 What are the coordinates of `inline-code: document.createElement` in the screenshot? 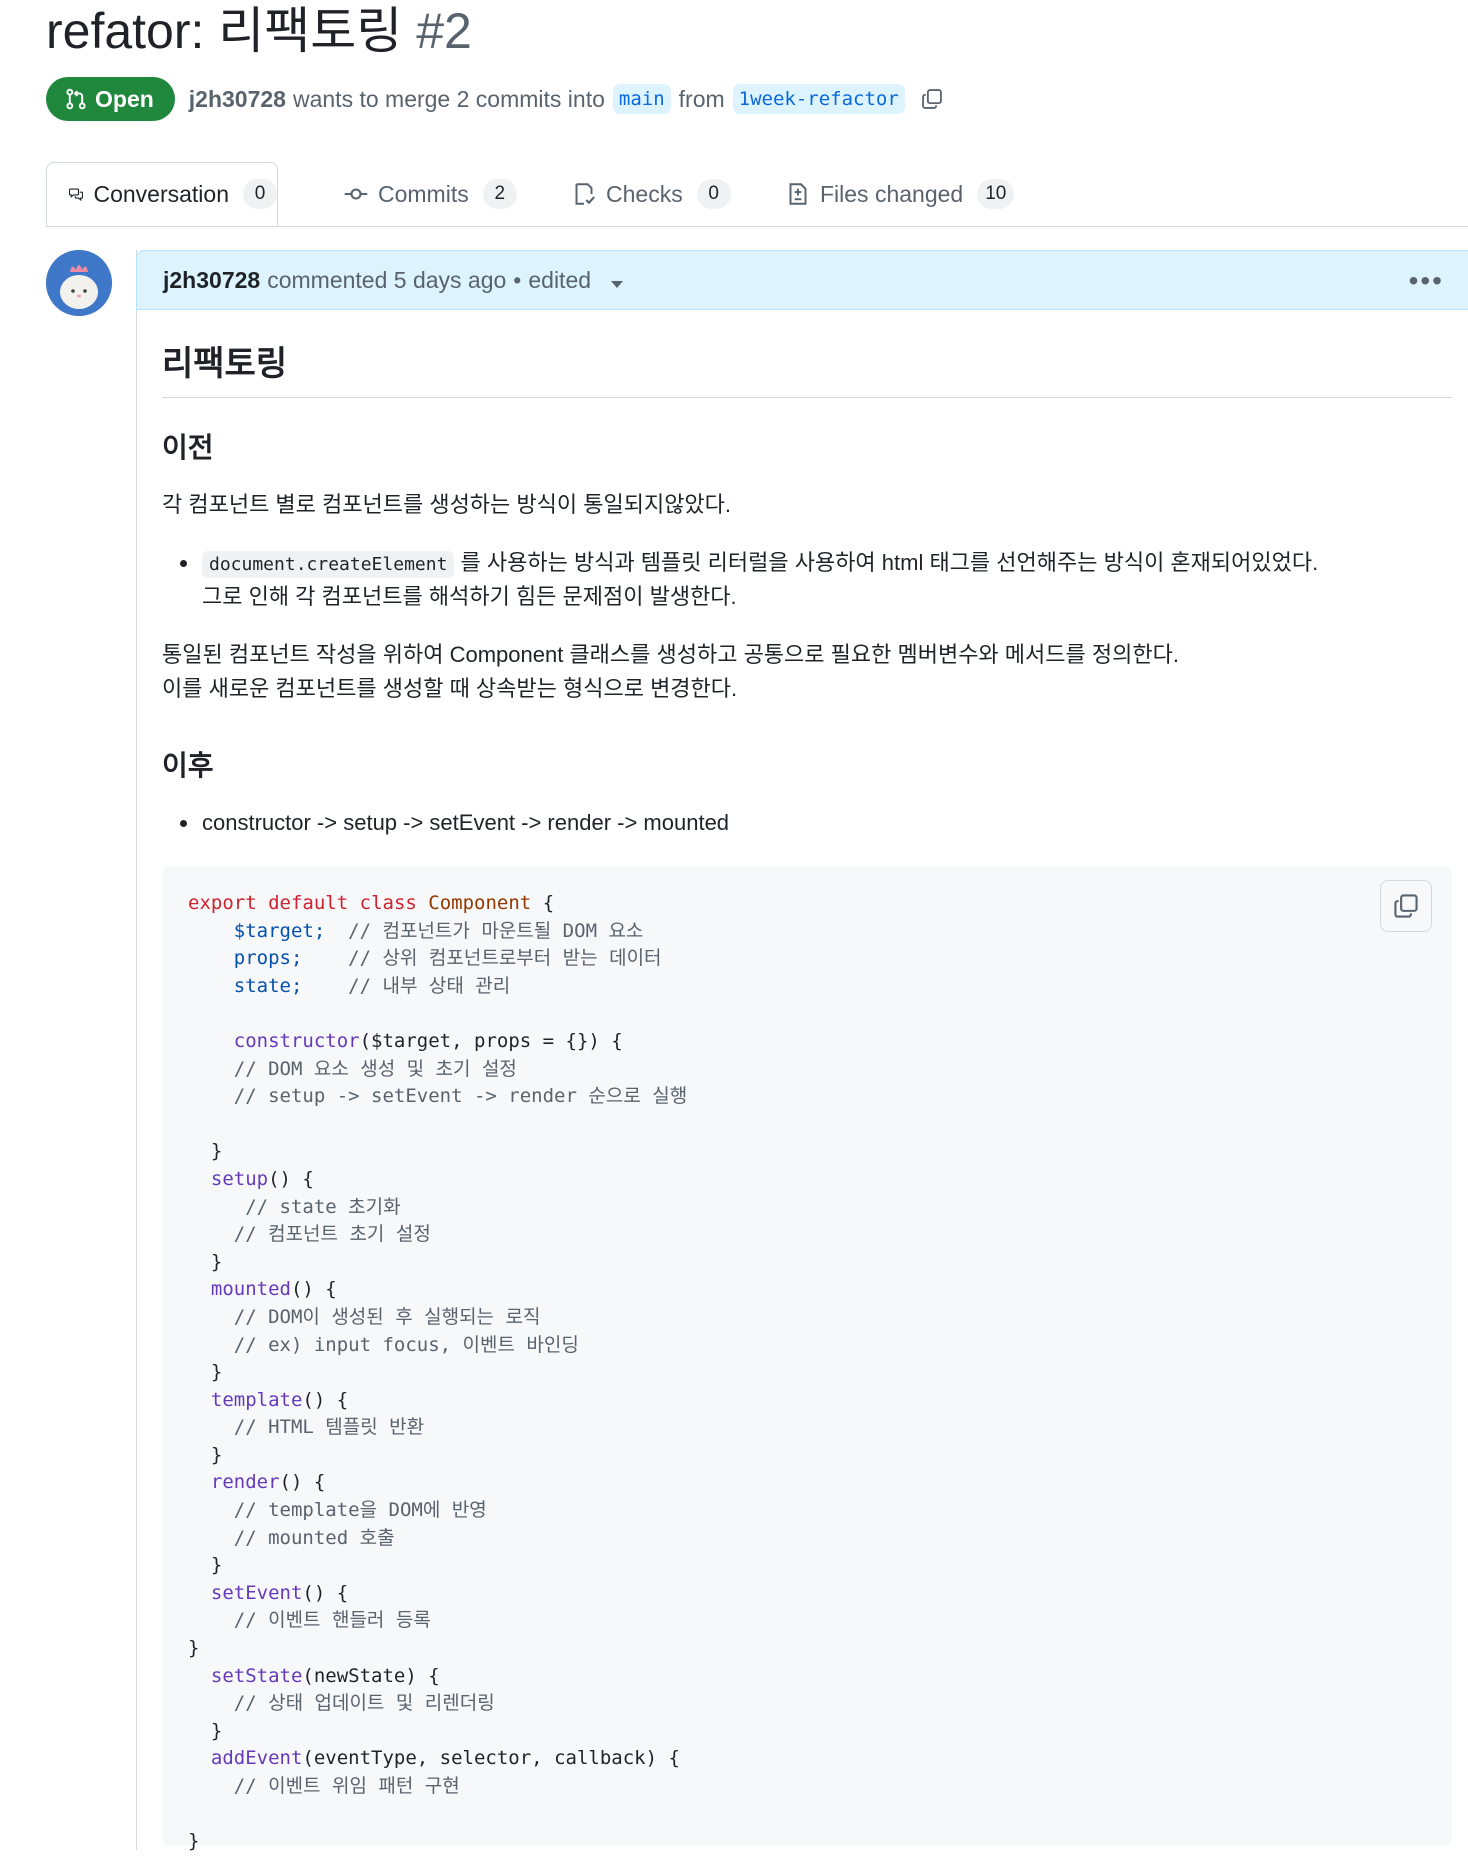 It's located at (328, 564).